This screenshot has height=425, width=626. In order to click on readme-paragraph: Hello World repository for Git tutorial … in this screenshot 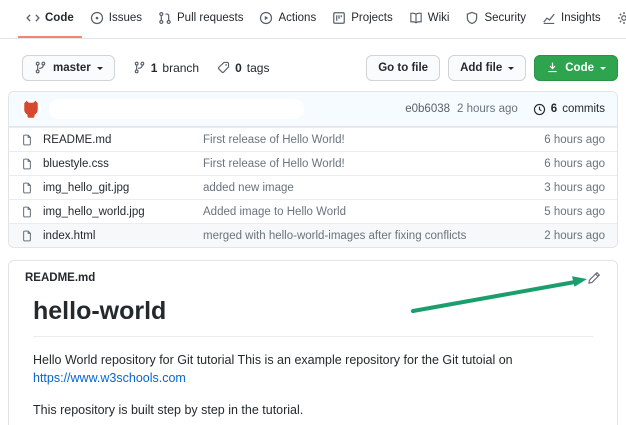, I will do `click(273, 369)`.